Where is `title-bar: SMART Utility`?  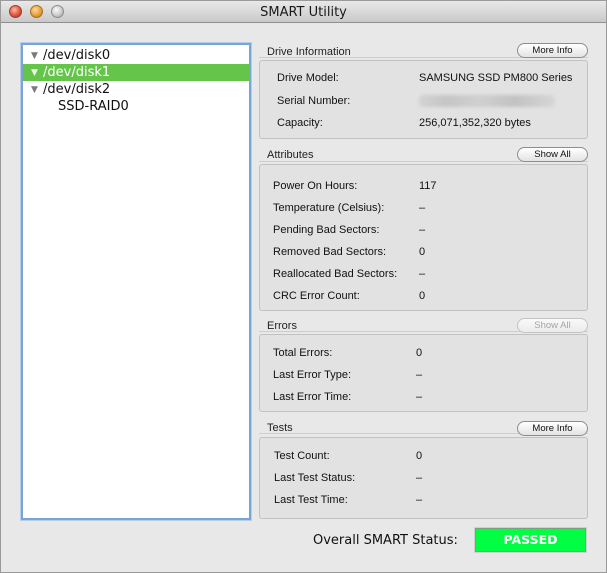
title-bar: SMART Utility is located at coordinates (303, 12).